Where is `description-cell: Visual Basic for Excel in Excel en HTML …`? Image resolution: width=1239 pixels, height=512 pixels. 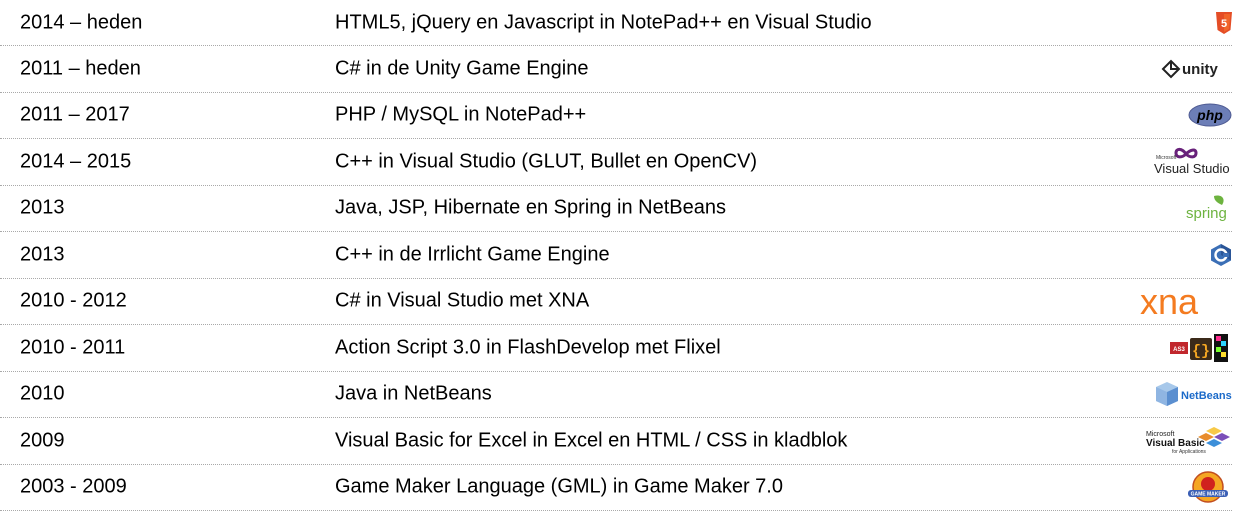 description-cell: Visual Basic for Excel in Excel en HTML … is located at coordinates (591, 440).